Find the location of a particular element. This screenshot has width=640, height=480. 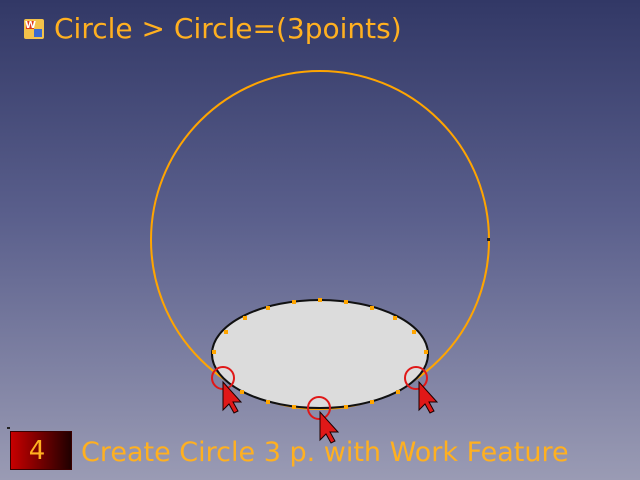

step-badge: 4 is located at coordinates (41, 450).